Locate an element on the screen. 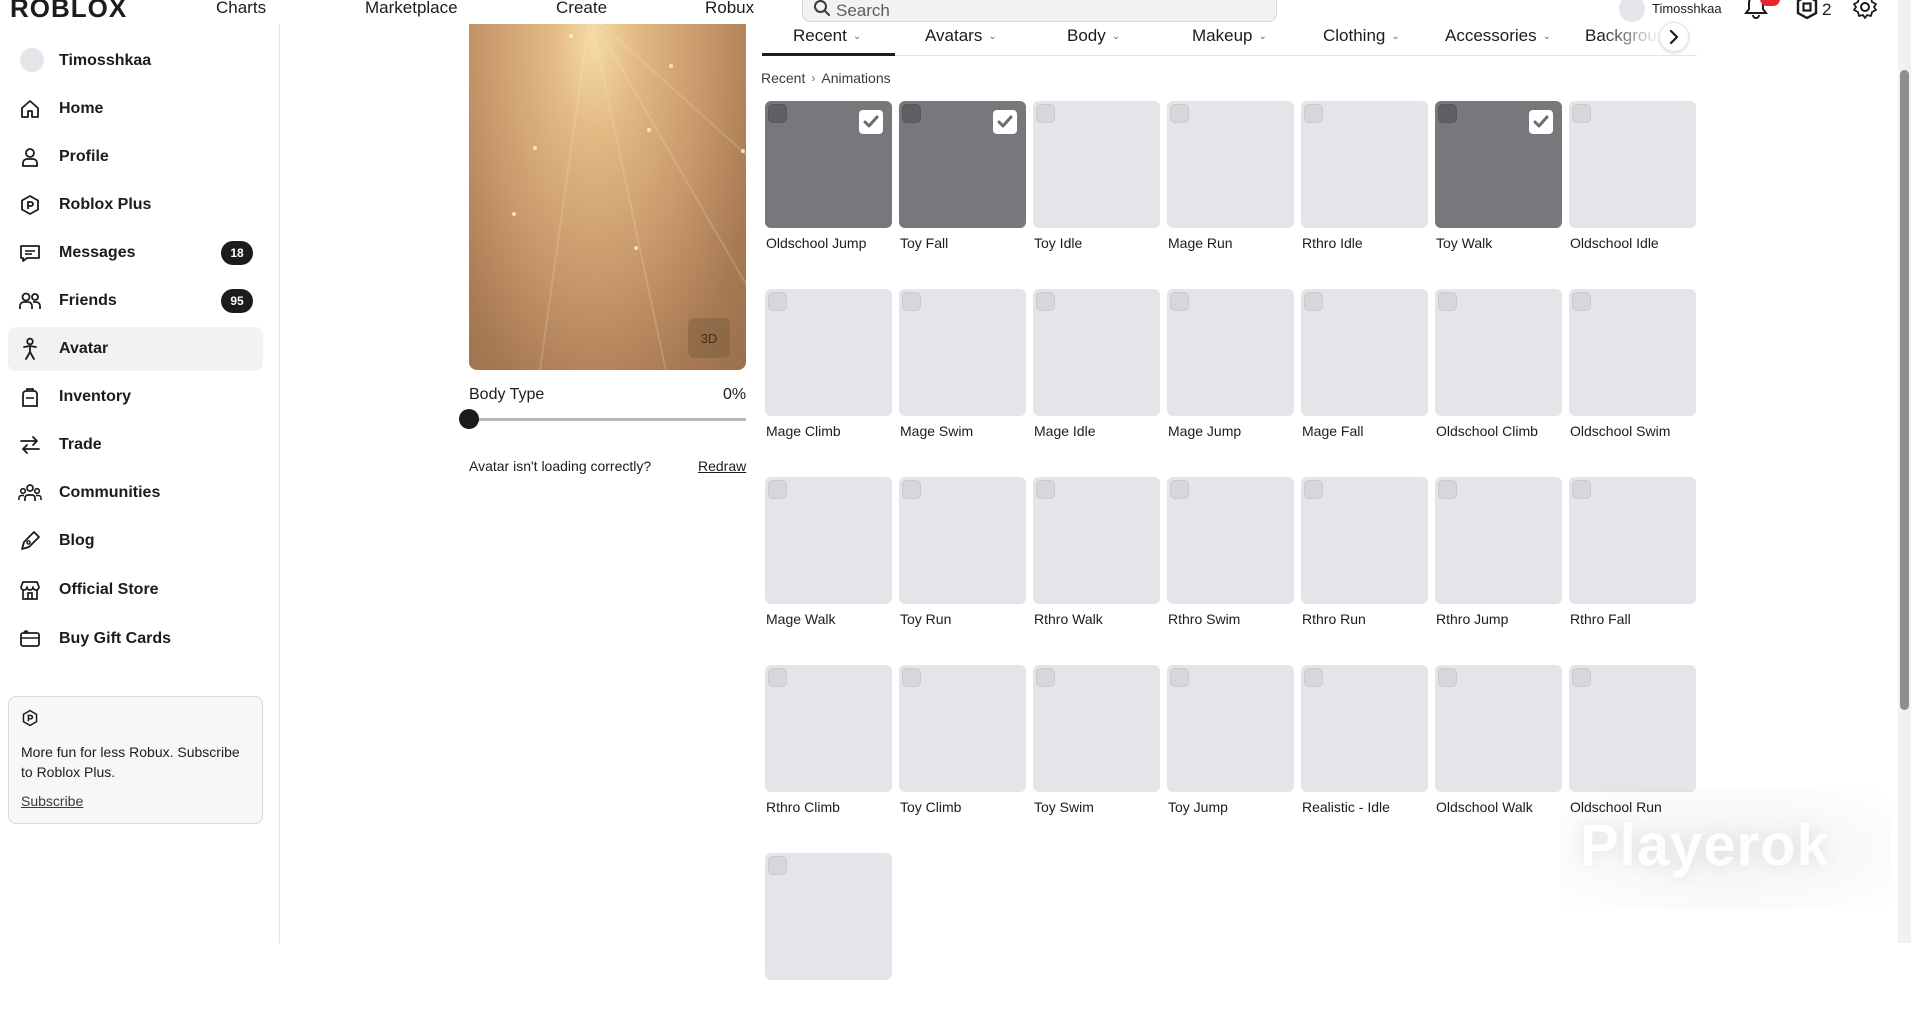 This screenshot has height=1033, width=1911. sidebar-item-home: Home is located at coordinates (135, 109).